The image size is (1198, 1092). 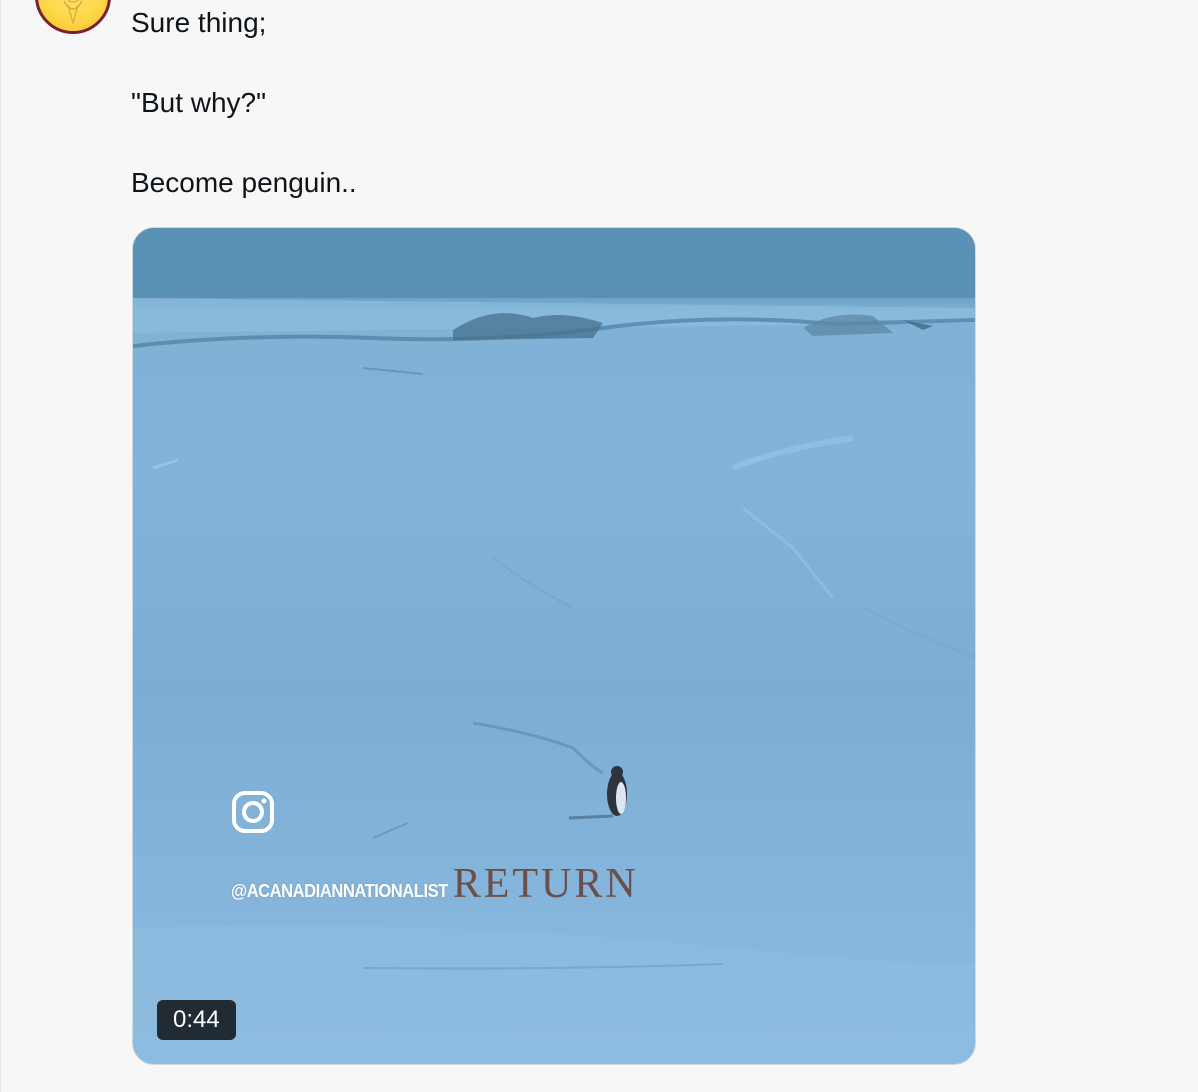 What do you see at coordinates (597, 793) in the screenshot?
I see `penguin` at bounding box center [597, 793].